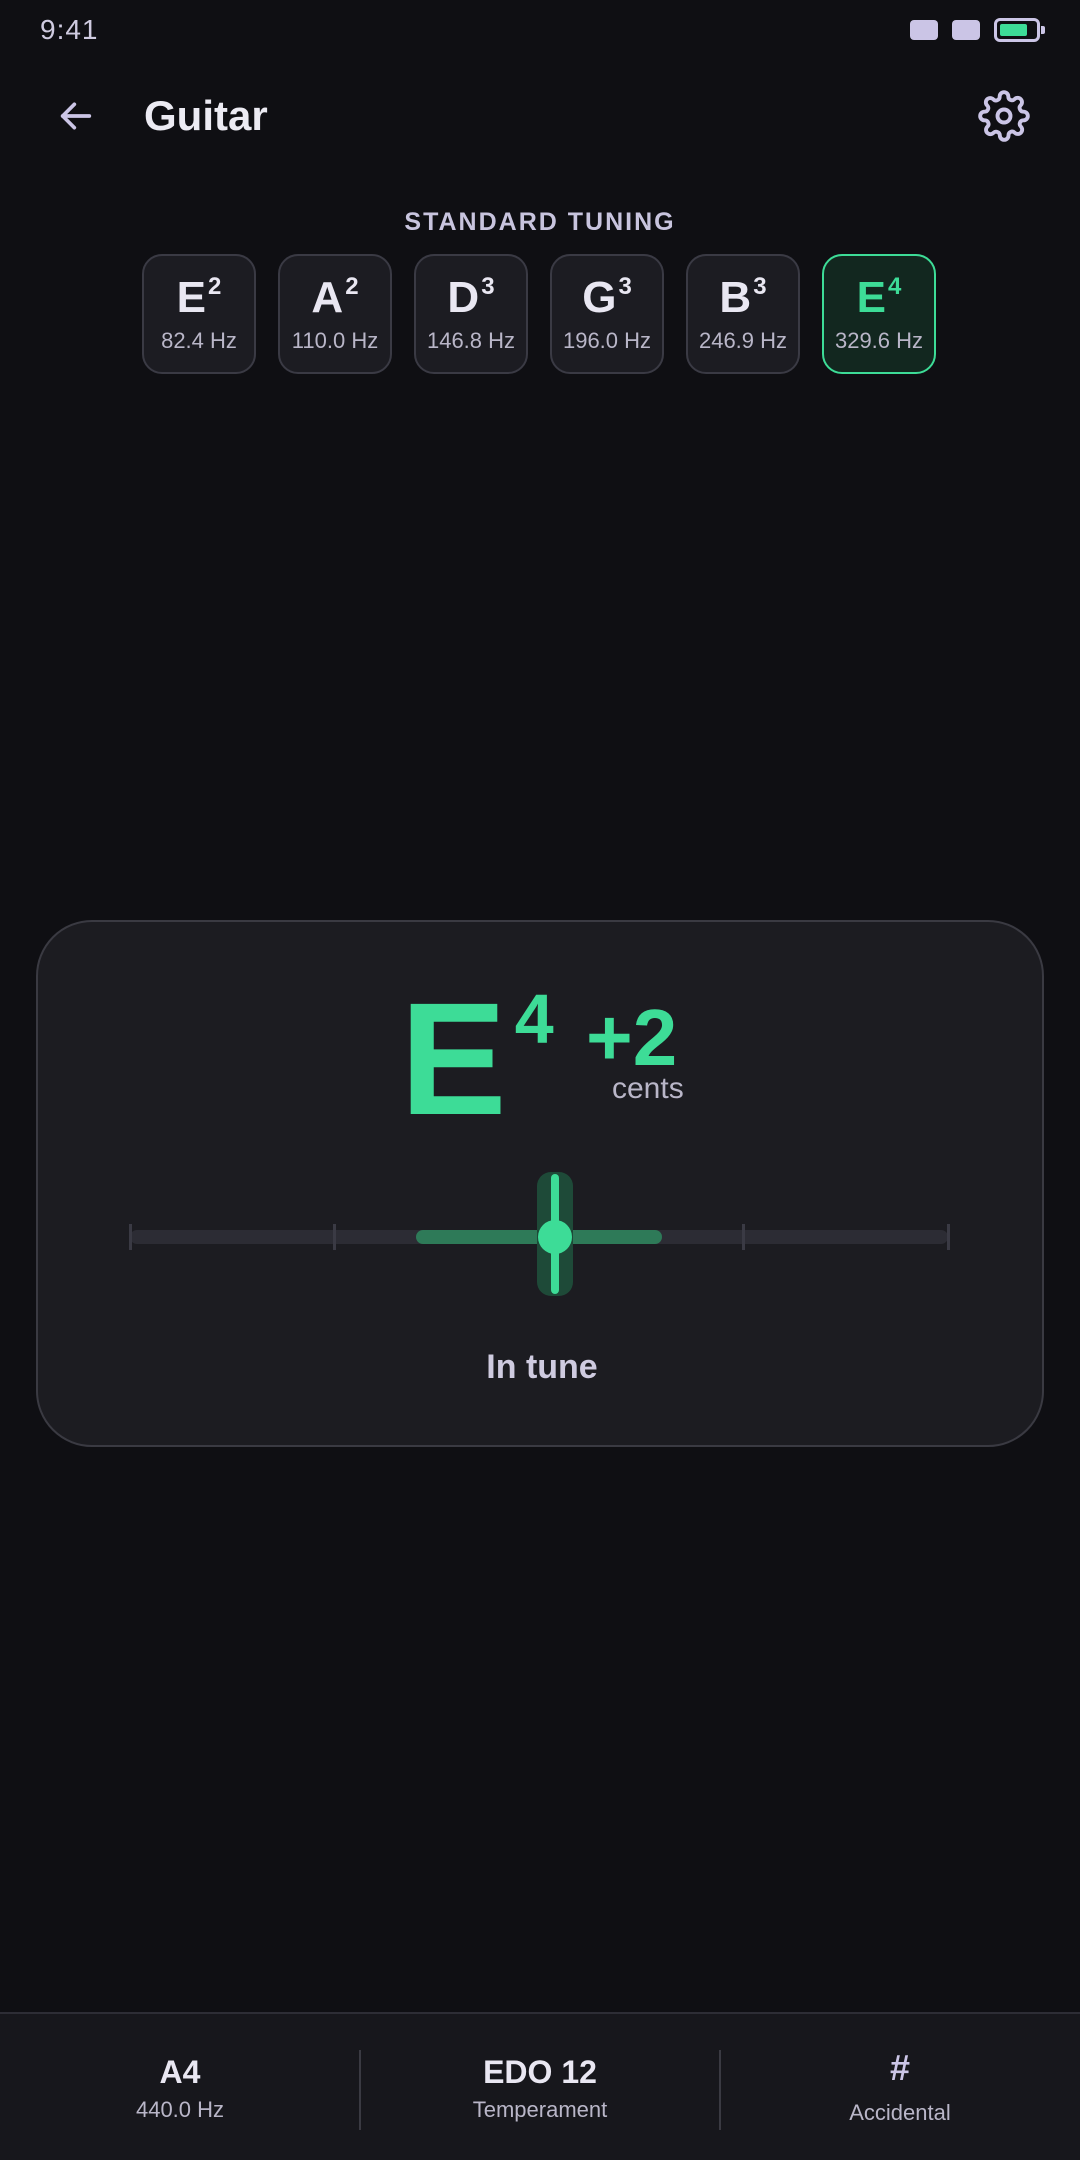  What do you see at coordinates (540, 30) in the screenshot?
I see `status-bar: 9:41` at bounding box center [540, 30].